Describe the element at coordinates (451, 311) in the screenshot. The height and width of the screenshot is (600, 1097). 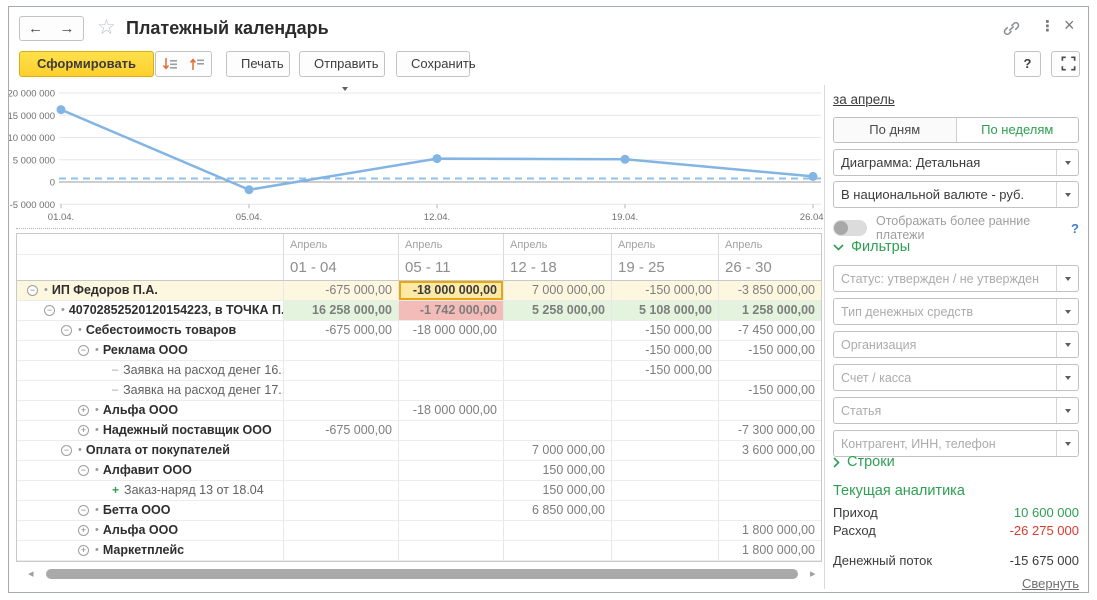
I see `amount-cell: -1 742 000,00` at that location.